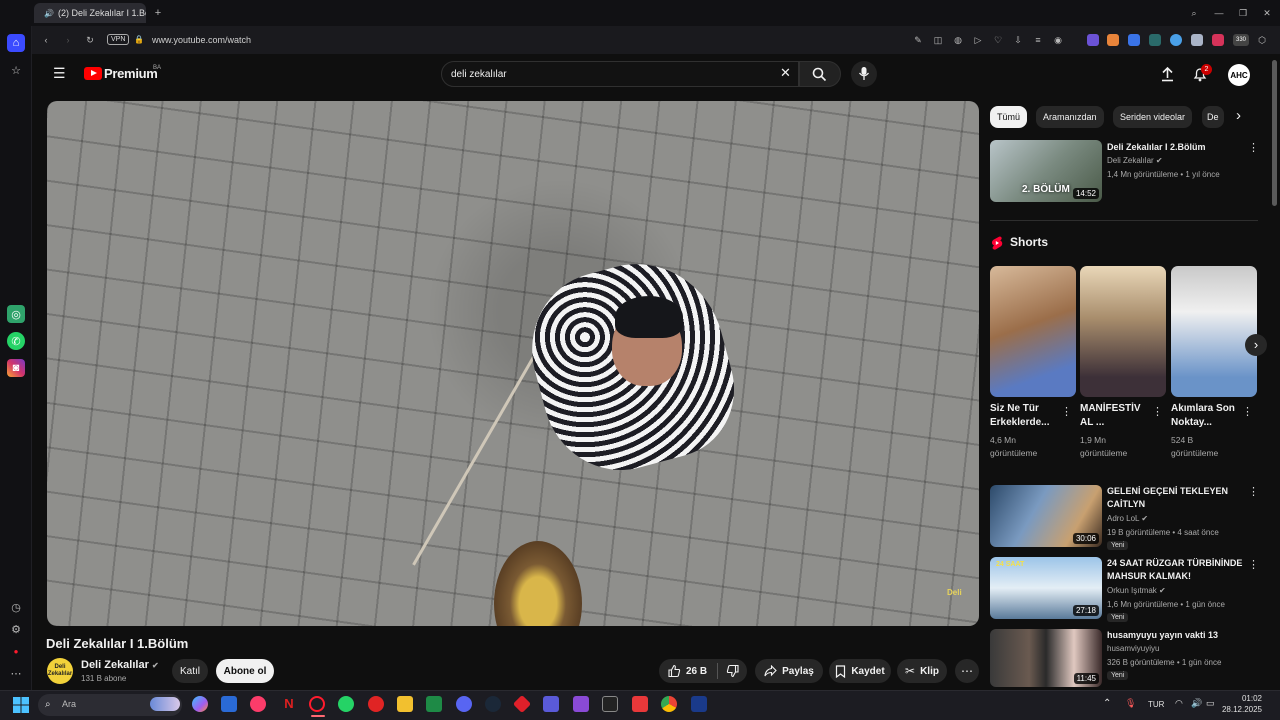  Describe the element at coordinates (1243, 13) in the screenshot. I see `maximize-icon: ❐` at that location.